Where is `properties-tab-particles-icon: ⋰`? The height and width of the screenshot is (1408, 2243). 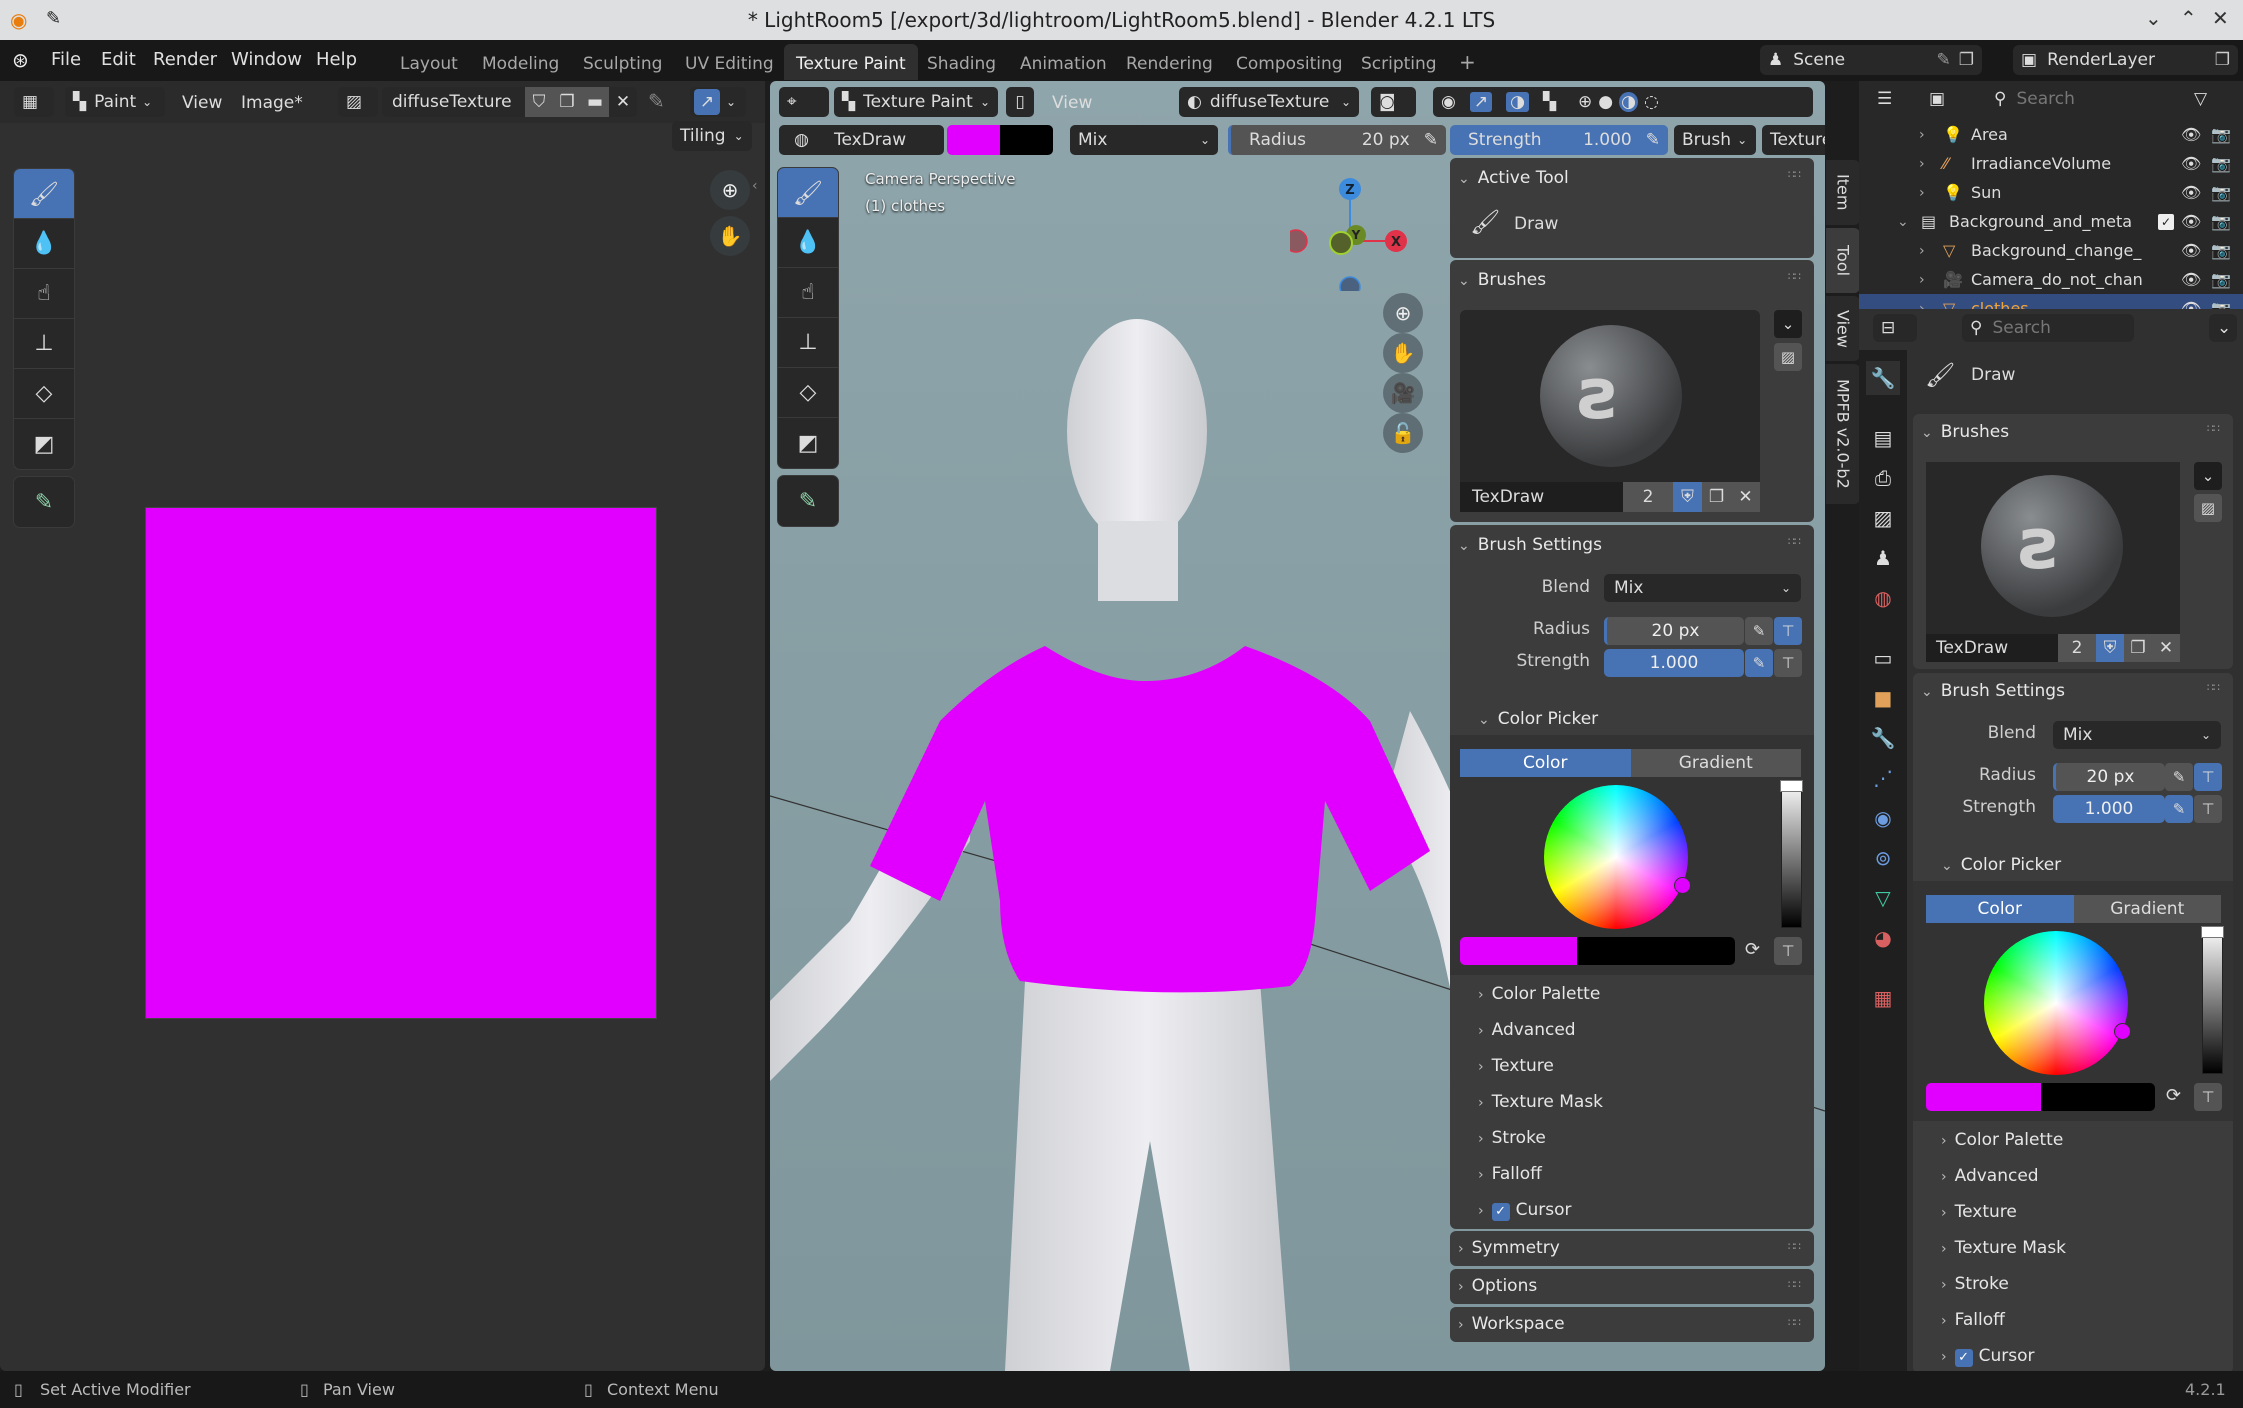 properties-tab-particles-icon: ⋰ is located at coordinates (1883, 778).